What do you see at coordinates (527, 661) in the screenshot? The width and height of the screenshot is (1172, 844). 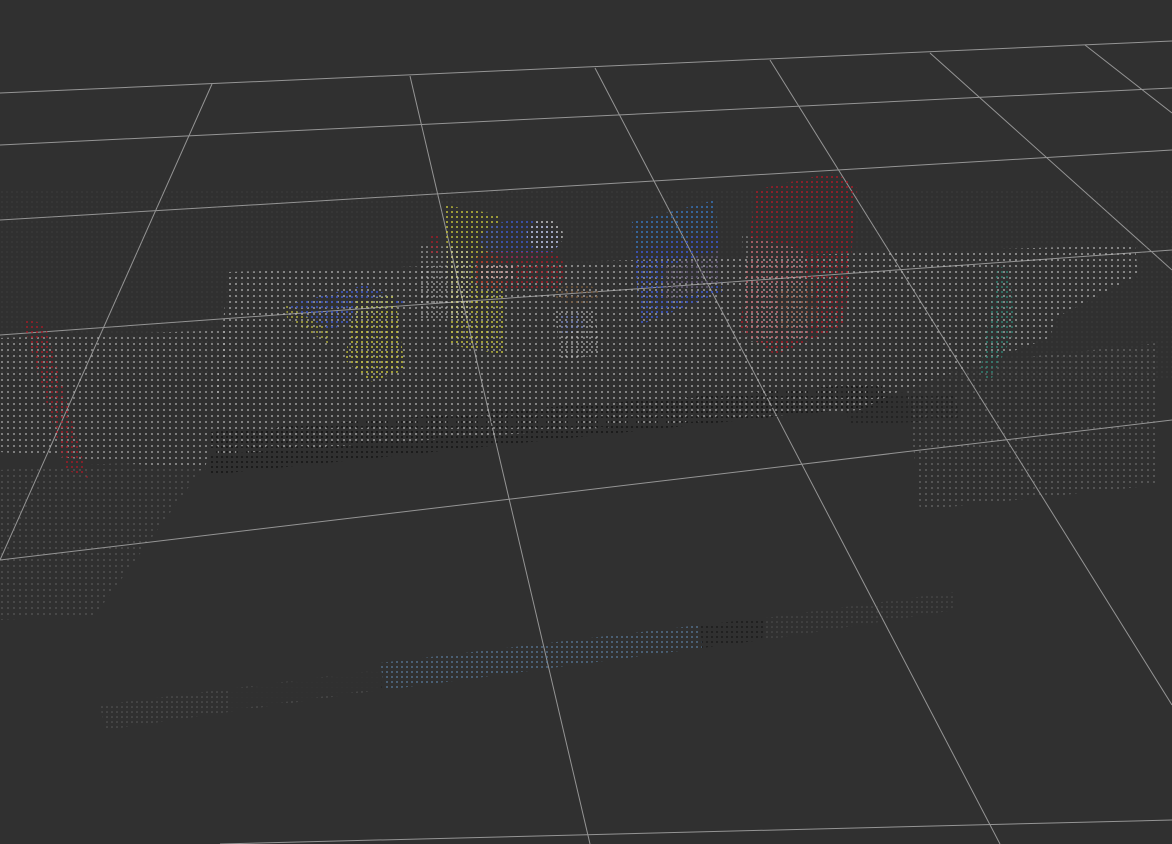 I see `floor-strip-point-cloud` at bounding box center [527, 661].